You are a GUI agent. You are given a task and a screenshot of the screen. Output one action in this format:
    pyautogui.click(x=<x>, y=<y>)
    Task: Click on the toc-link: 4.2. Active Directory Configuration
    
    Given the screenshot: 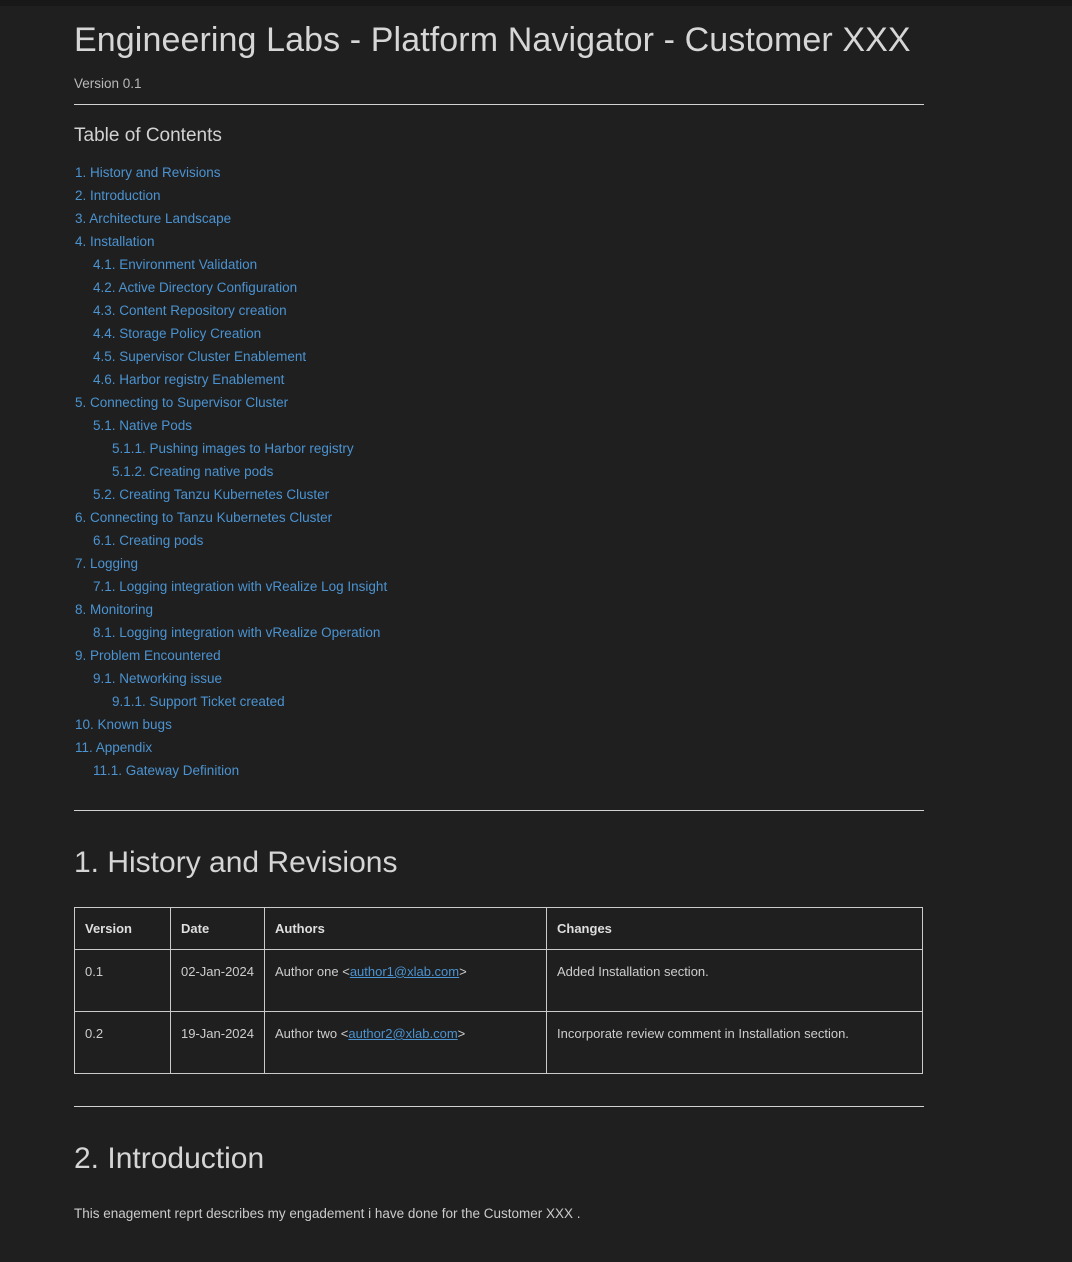 What is the action you would take?
    pyautogui.click(x=499, y=287)
    